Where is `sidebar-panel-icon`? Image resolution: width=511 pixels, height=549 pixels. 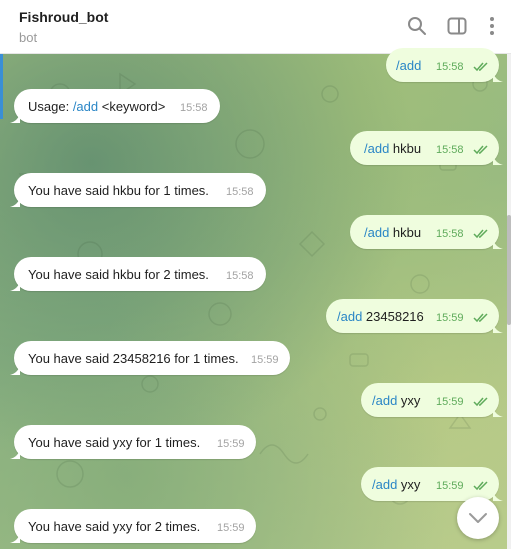
sidebar-panel-icon is located at coordinates (457, 26).